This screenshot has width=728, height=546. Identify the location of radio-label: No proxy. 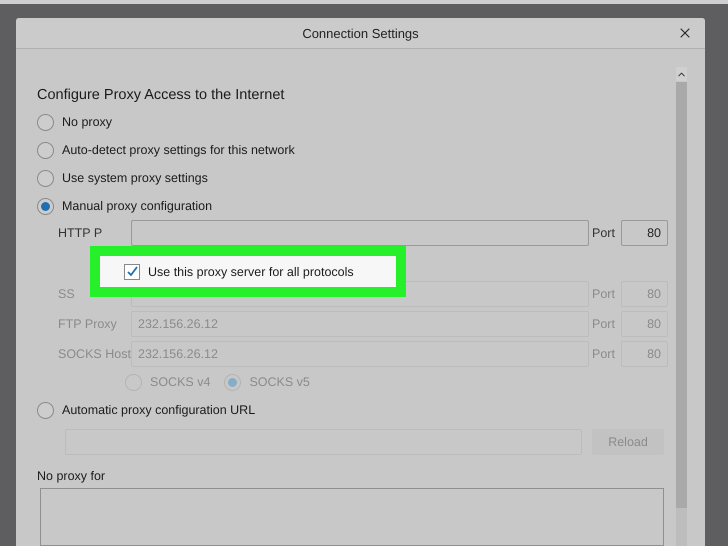
(87, 122).